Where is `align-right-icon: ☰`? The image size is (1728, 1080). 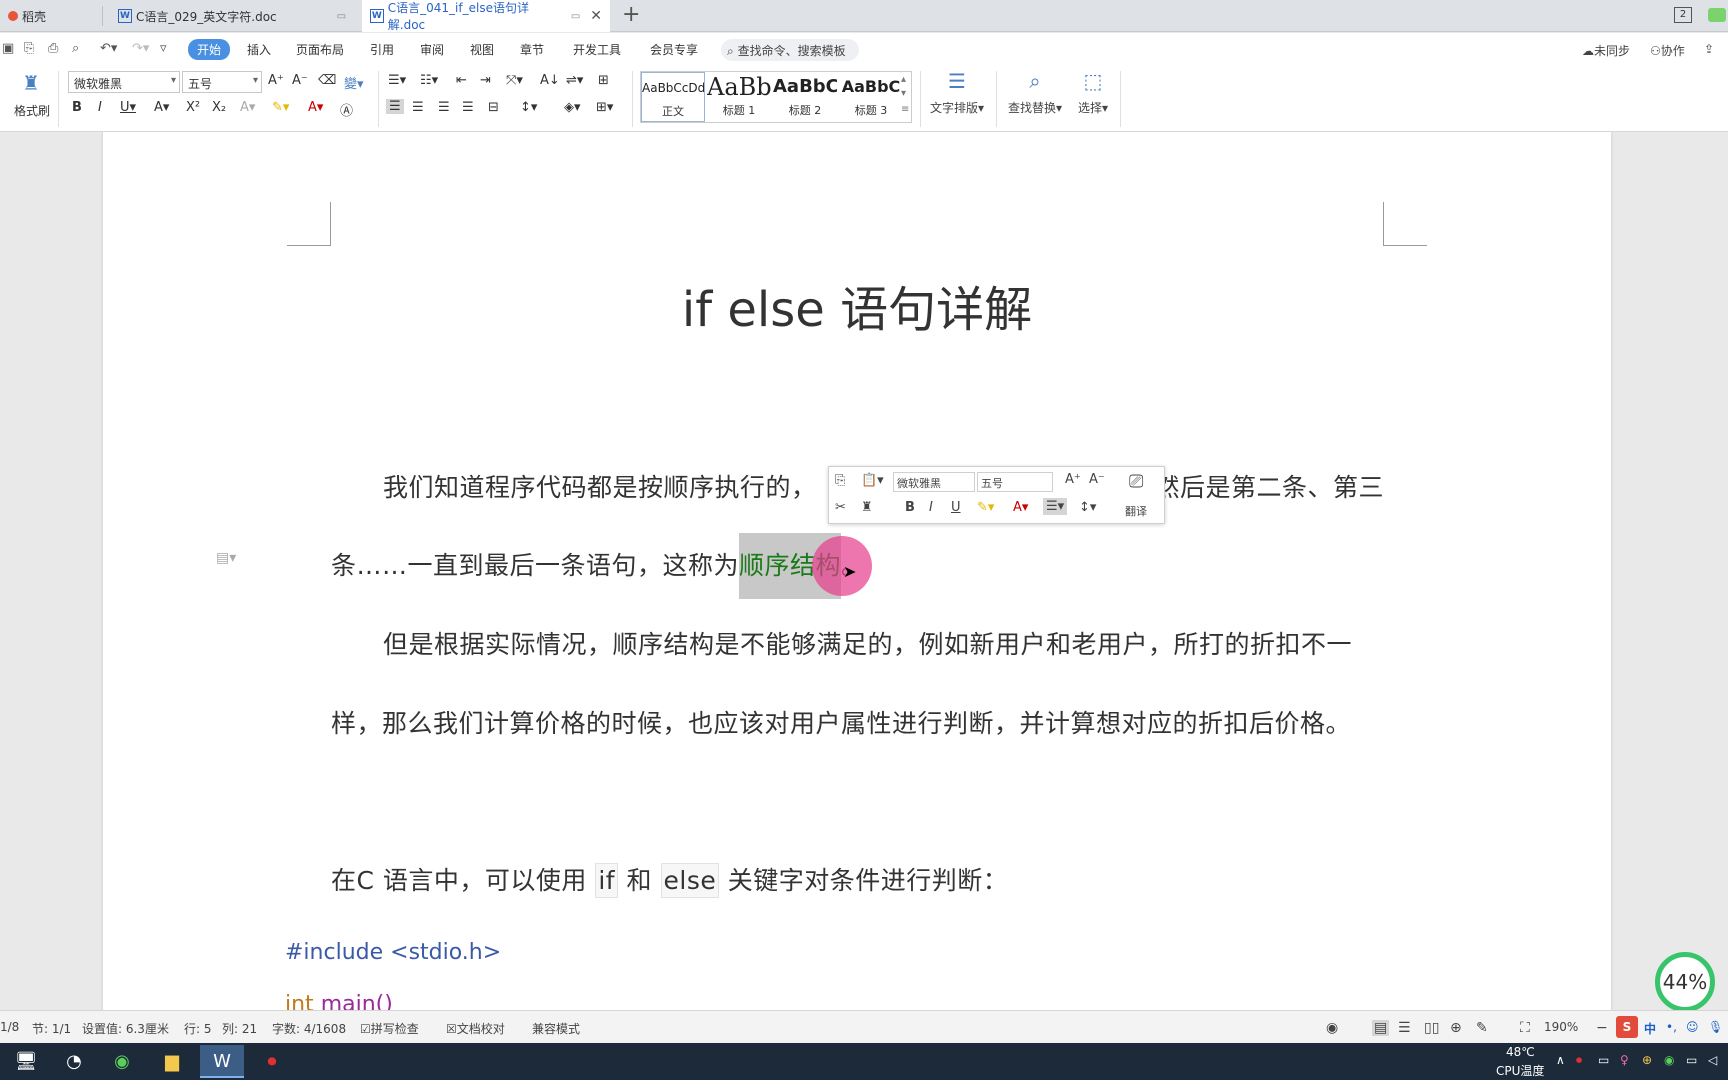
align-right-icon: ☰ is located at coordinates (444, 107).